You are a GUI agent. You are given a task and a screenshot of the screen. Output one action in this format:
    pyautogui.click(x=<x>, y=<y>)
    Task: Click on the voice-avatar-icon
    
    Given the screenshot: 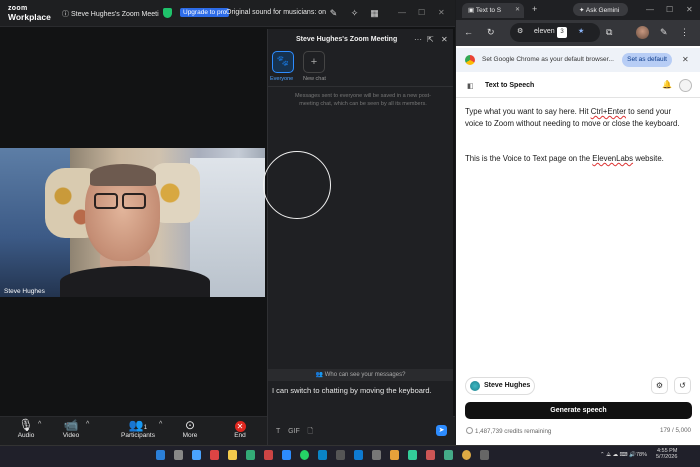 What is the action you would take?
    pyautogui.click(x=475, y=386)
    